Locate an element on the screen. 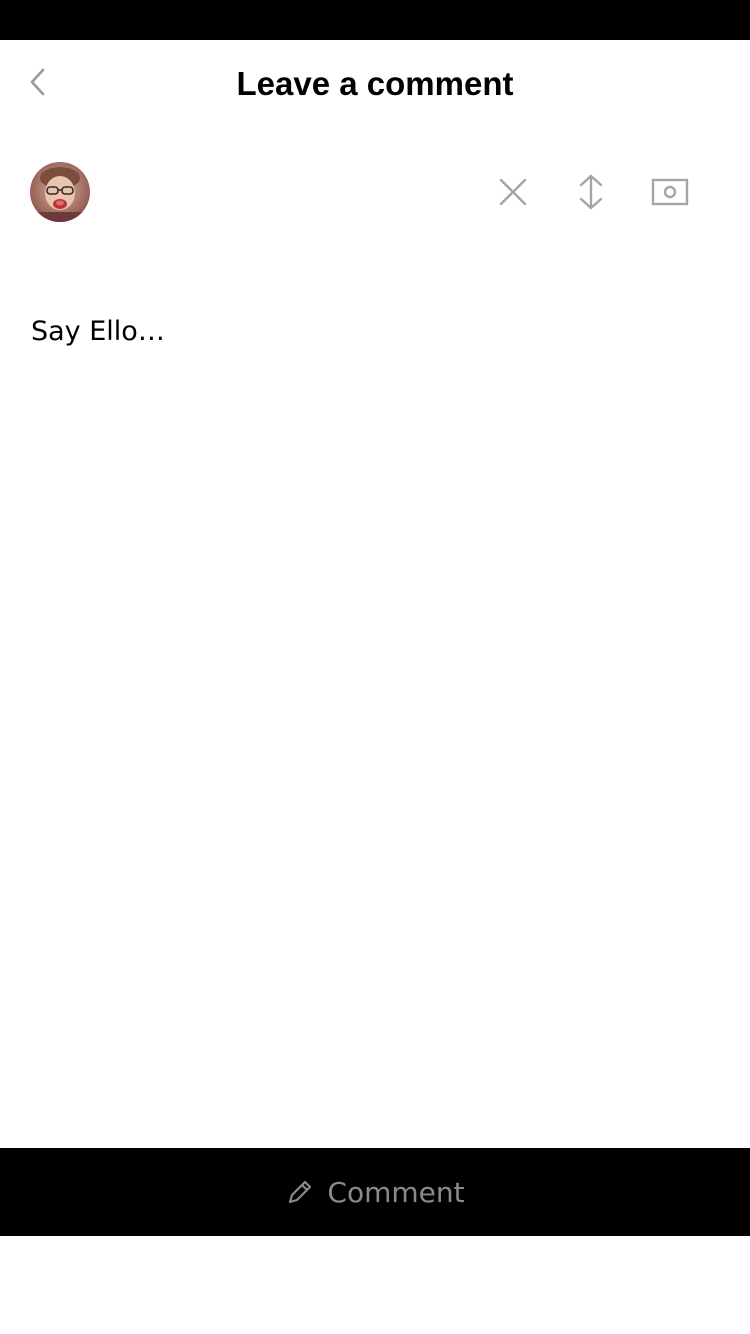 Image resolution: width=750 pixels, height=1334 pixels. chevron-left-icon is located at coordinates (37, 82).